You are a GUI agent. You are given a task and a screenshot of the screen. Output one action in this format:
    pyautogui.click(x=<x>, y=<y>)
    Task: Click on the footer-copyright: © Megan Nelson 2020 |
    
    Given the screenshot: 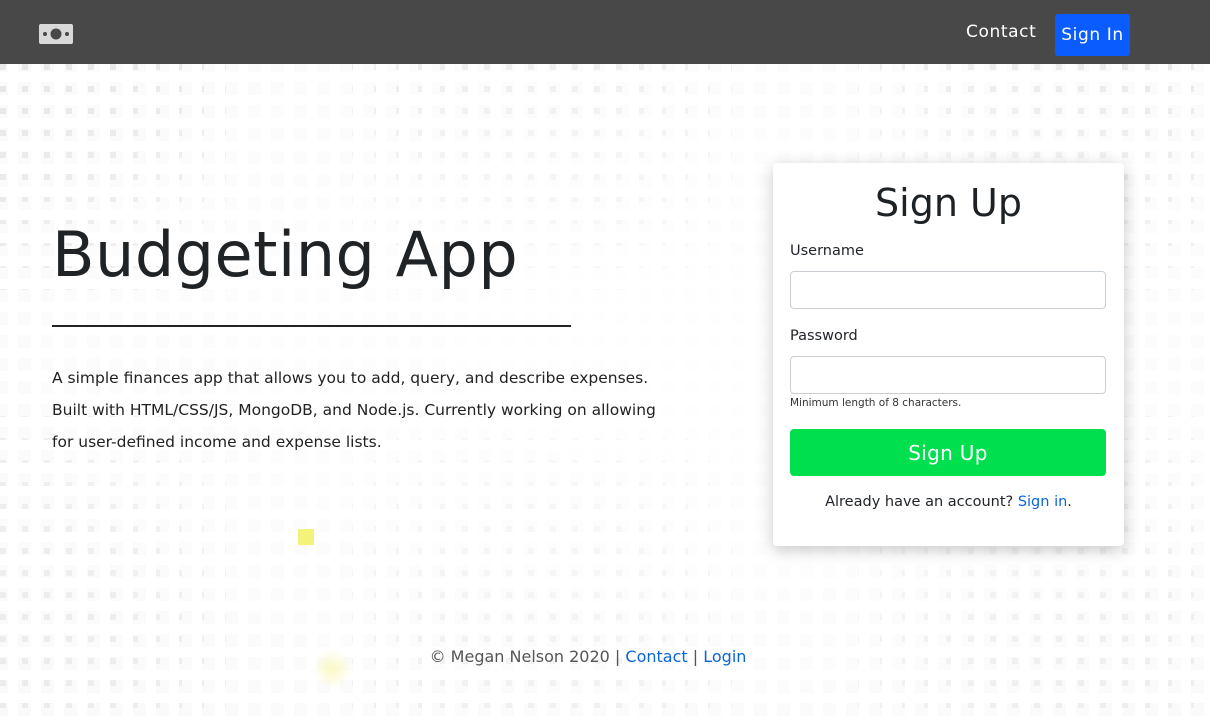 What is the action you would take?
    pyautogui.click(x=525, y=656)
    